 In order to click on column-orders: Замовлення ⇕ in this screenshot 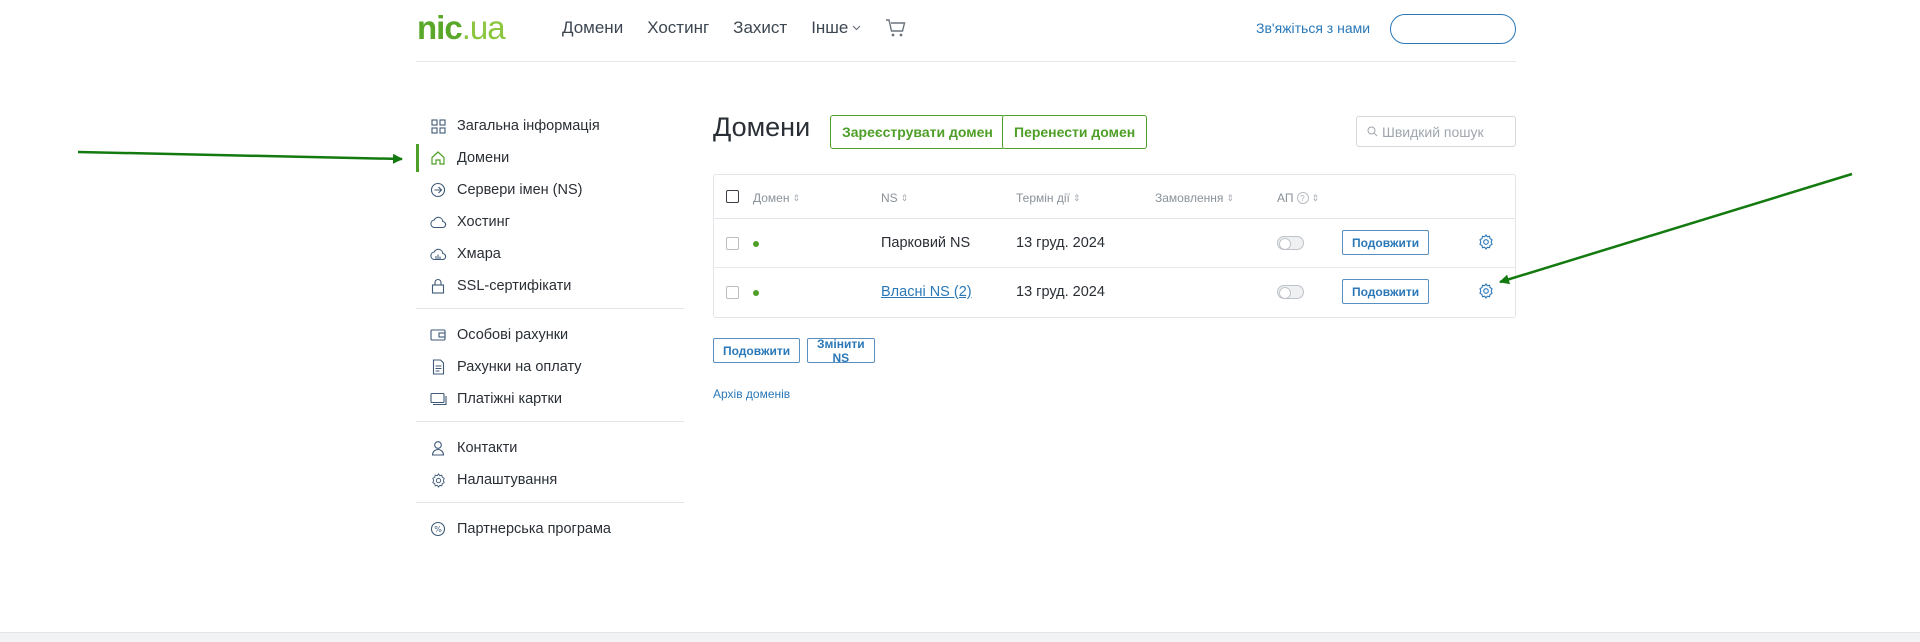, I will do `click(1194, 198)`.